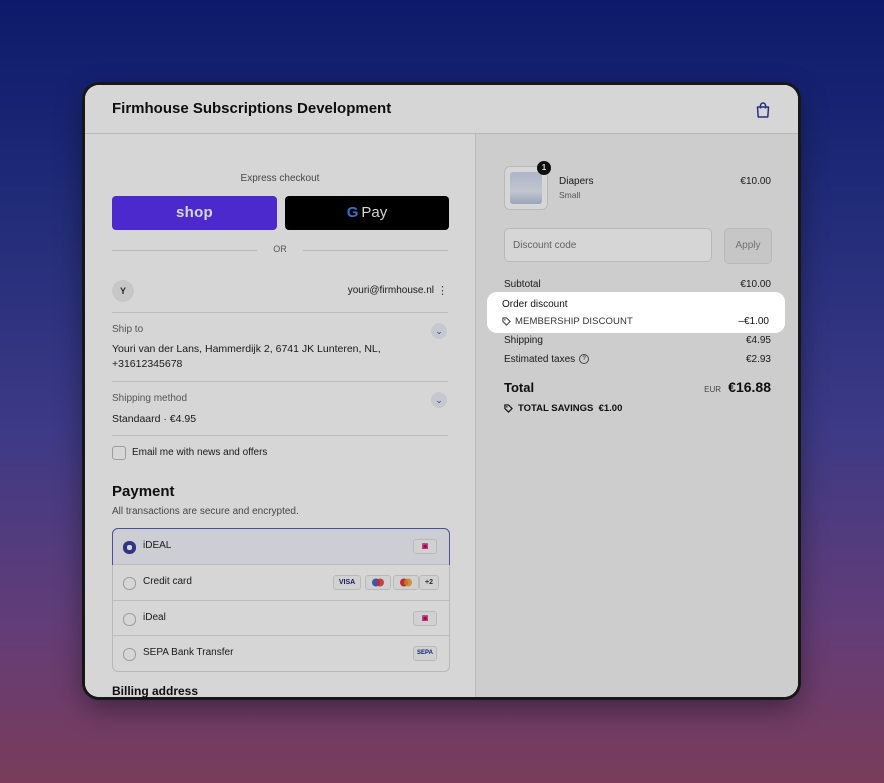 Image resolution: width=884 pixels, height=783 pixels. I want to click on more-options-icon: ⋮, so click(442, 290).